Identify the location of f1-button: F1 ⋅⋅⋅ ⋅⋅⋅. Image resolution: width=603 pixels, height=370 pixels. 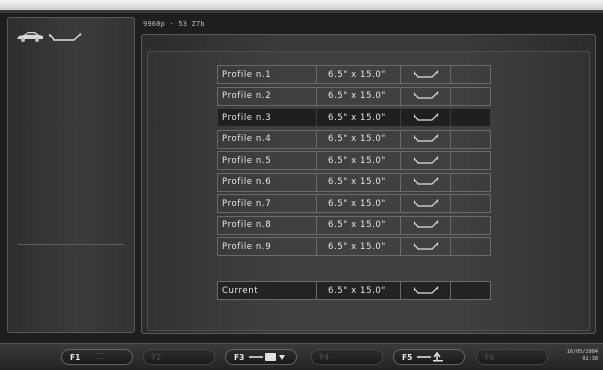
(97, 357).